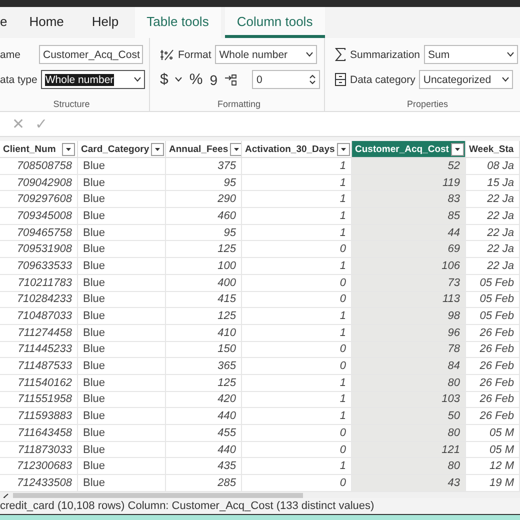  Describe the element at coordinates (274, 22) in the screenshot. I see `ribbon-tab: Column tools` at that location.